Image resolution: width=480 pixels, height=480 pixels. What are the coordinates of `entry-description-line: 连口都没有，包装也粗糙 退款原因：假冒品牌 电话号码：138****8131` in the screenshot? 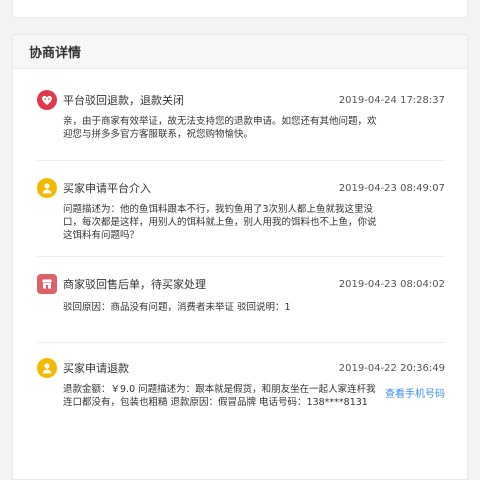 It's located at (215, 402).